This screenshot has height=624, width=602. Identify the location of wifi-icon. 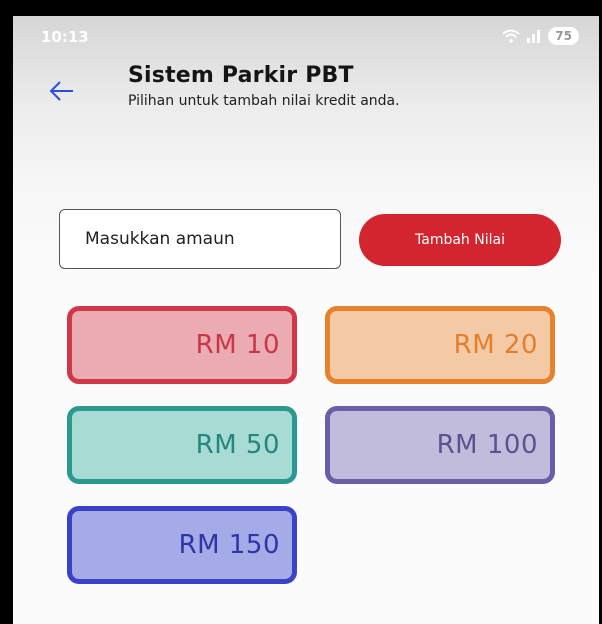
(511, 36).